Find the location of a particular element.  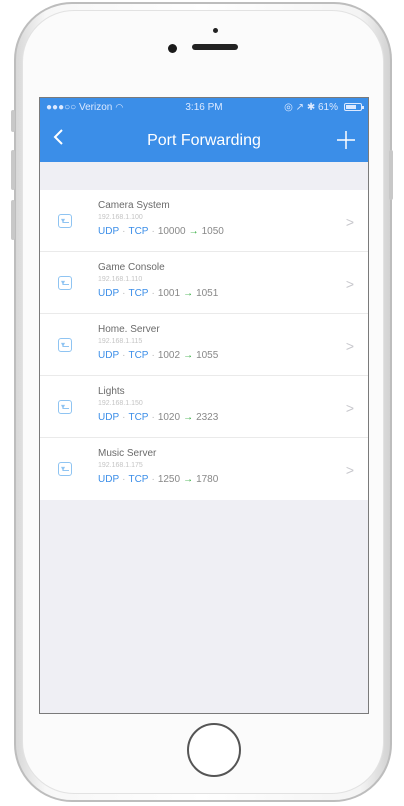

home-button is located at coordinates (214, 750).